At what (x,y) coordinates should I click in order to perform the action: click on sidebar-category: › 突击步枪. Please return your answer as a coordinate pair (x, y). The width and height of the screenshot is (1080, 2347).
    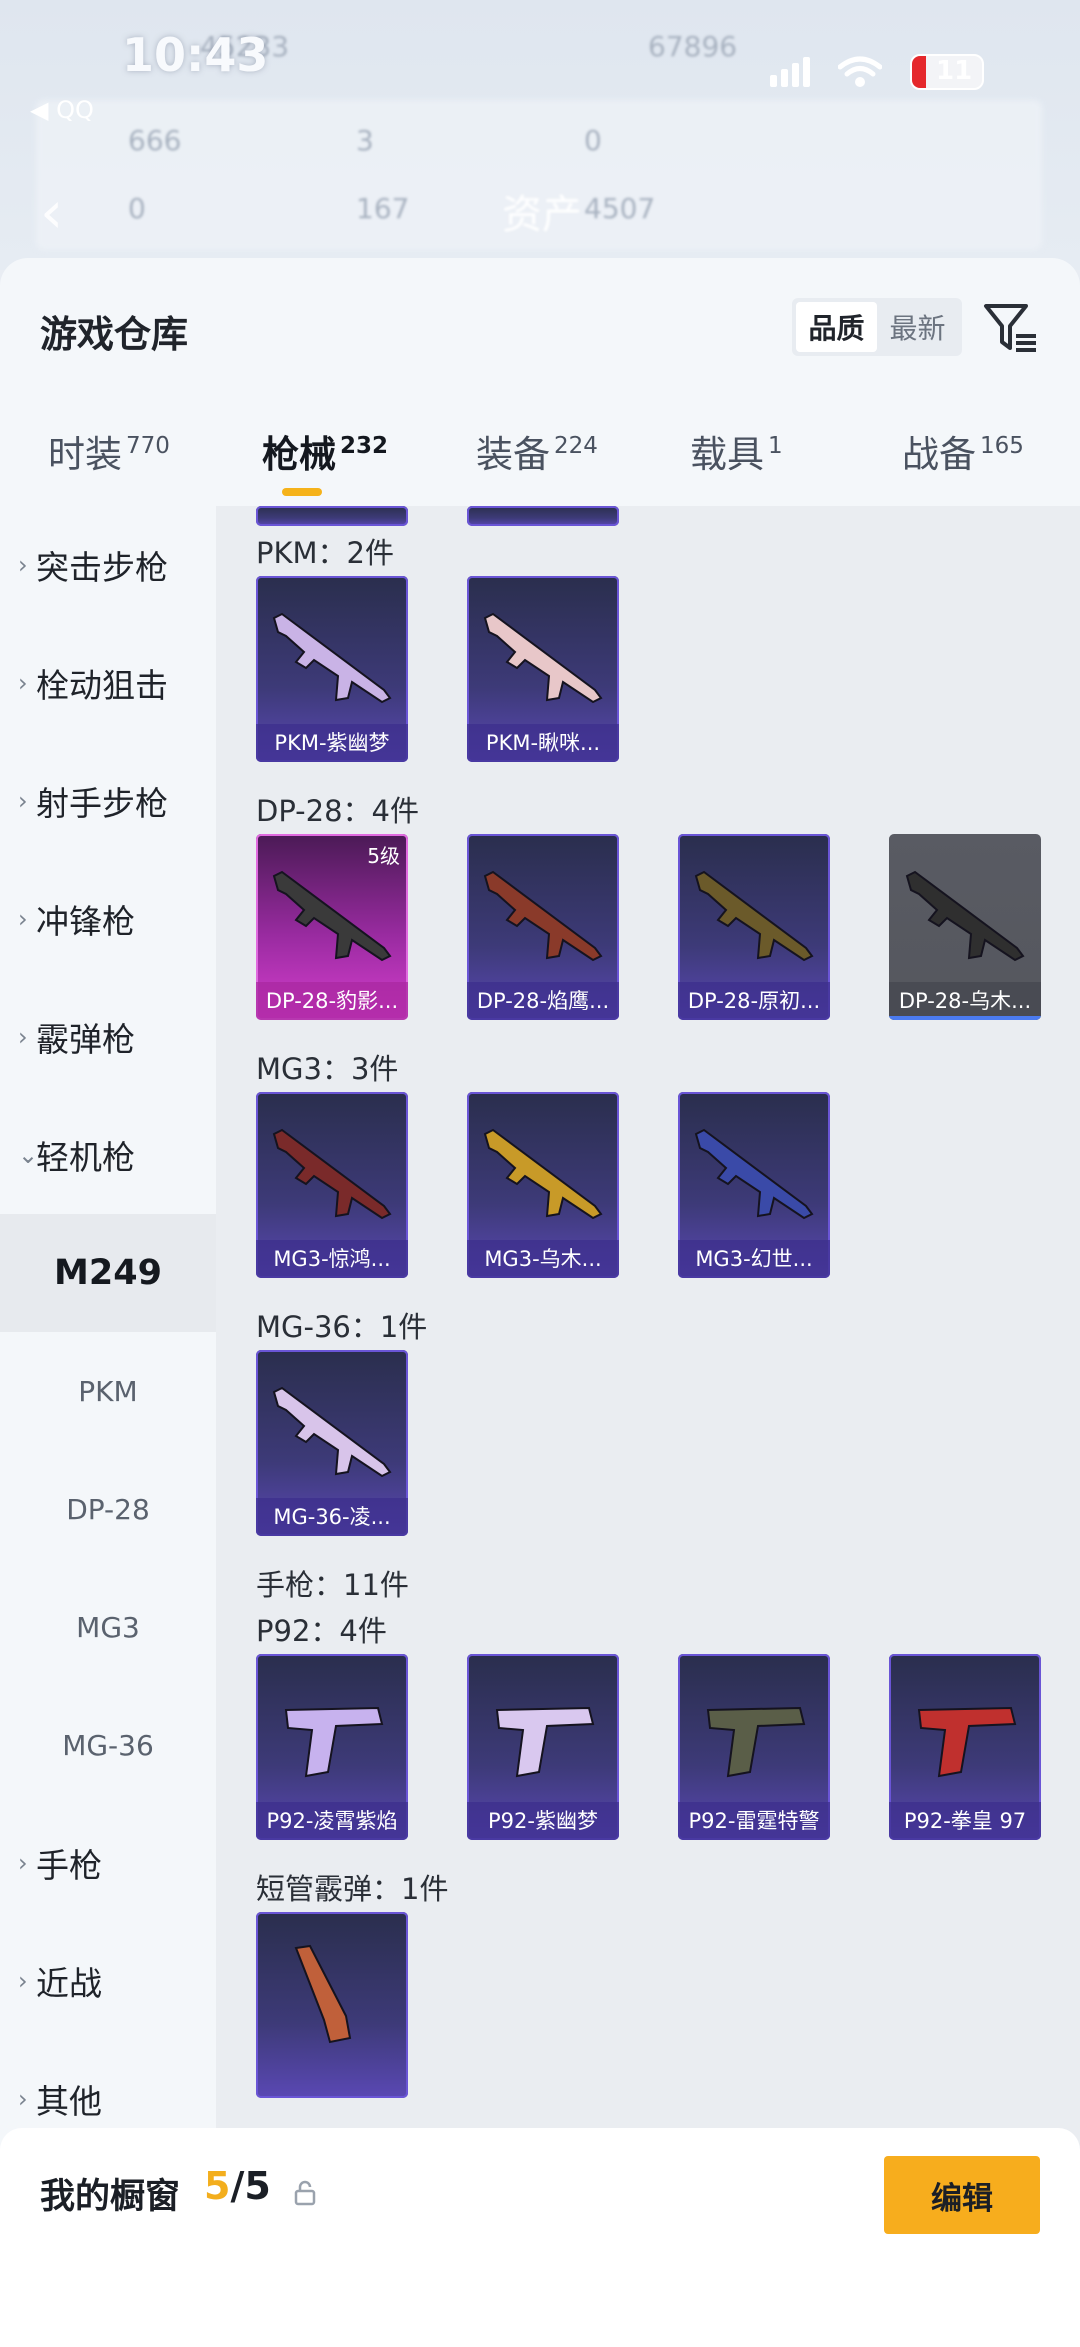
    Looking at the image, I should click on (108, 565).